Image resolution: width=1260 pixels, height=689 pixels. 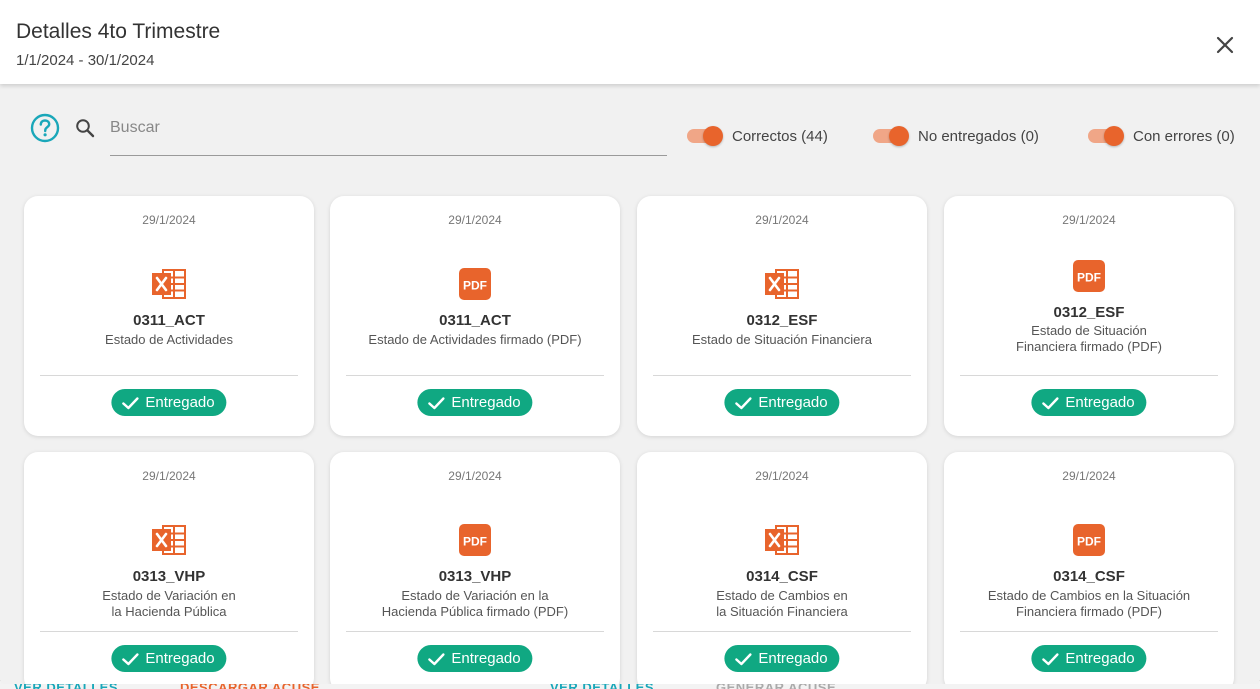 What do you see at coordinates (782, 595) in the screenshot?
I see `card-description-line: Estado de Cambios en` at bounding box center [782, 595].